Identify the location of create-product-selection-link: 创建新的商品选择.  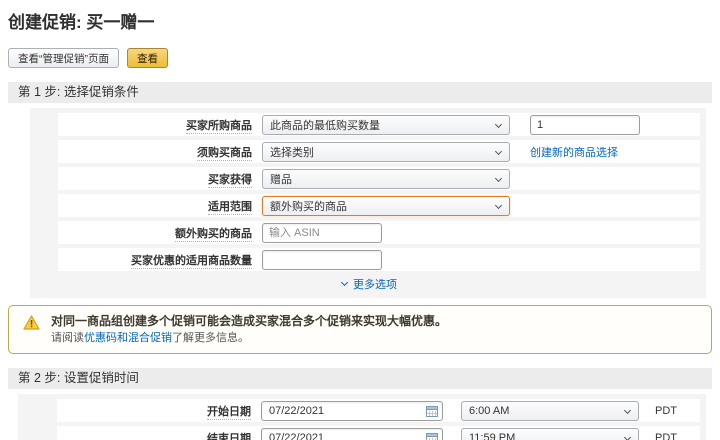
(574, 152).